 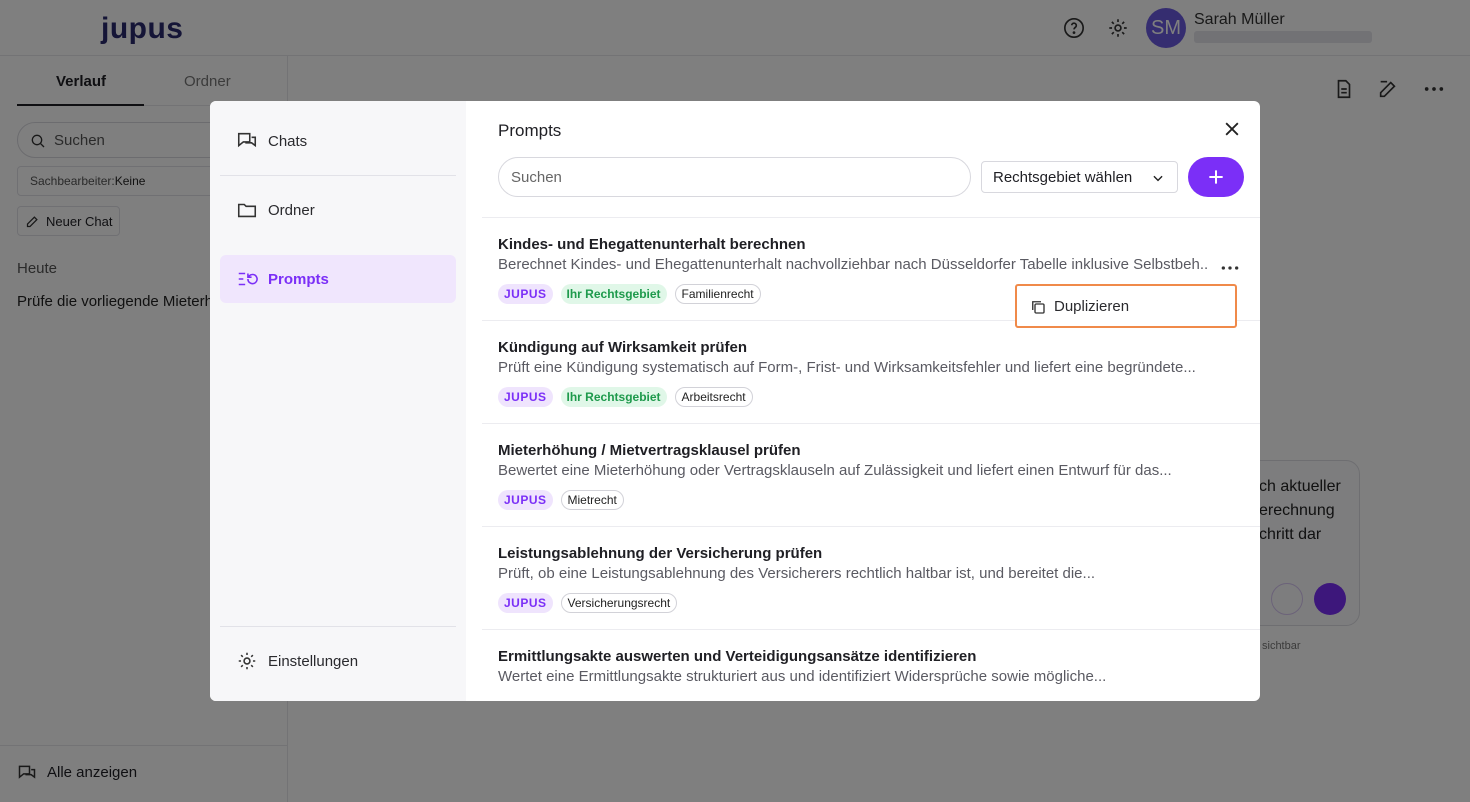 What do you see at coordinates (313, 661) in the screenshot?
I see `nav-settings-label: Einstellungen` at bounding box center [313, 661].